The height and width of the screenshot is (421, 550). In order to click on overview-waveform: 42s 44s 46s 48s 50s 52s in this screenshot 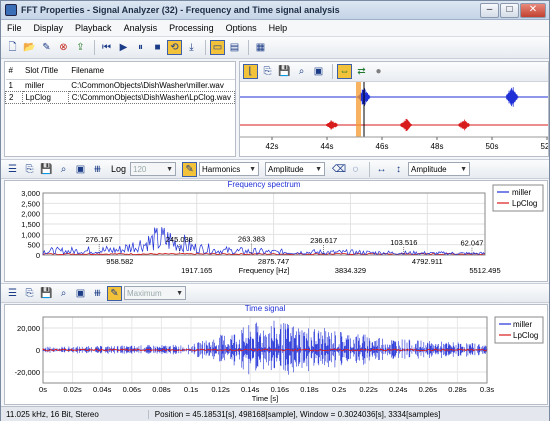, I will do `click(394, 119)`.